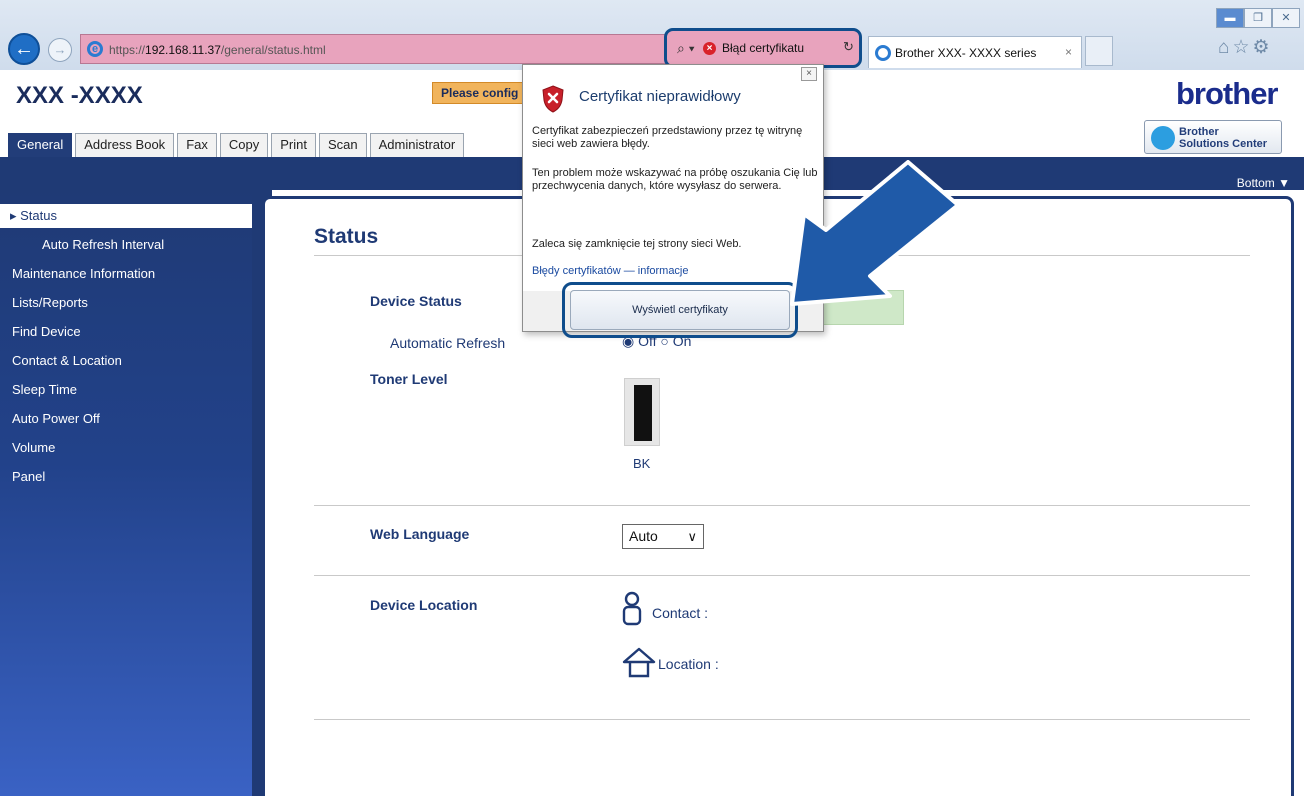  What do you see at coordinates (686, 48) in the screenshot?
I see `search-icon: ⌕ ▾` at bounding box center [686, 48].